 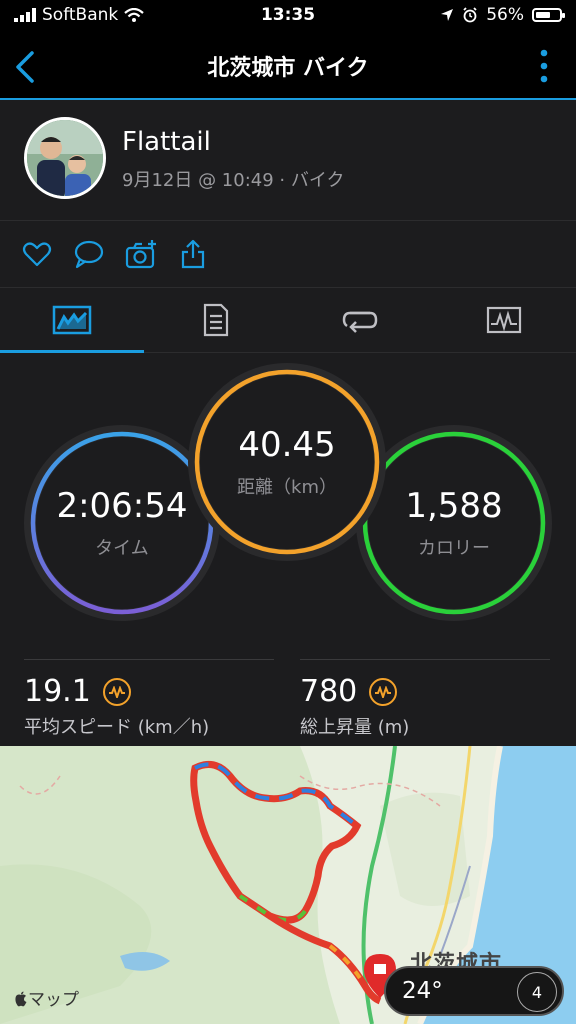 I want to click on details-list-icon, so click(x=216, y=320).